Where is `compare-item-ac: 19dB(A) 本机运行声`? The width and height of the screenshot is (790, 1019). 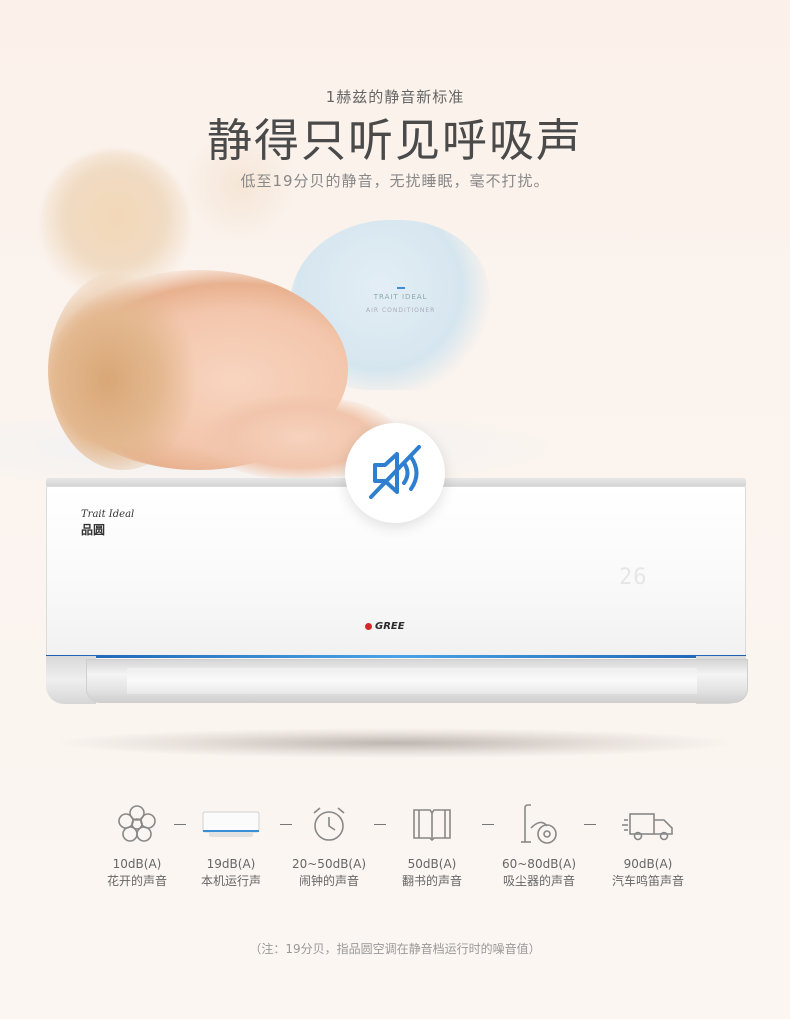 compare-item-ac: 19dB(A) 本机运行声 is located at coordinates (231, 845).